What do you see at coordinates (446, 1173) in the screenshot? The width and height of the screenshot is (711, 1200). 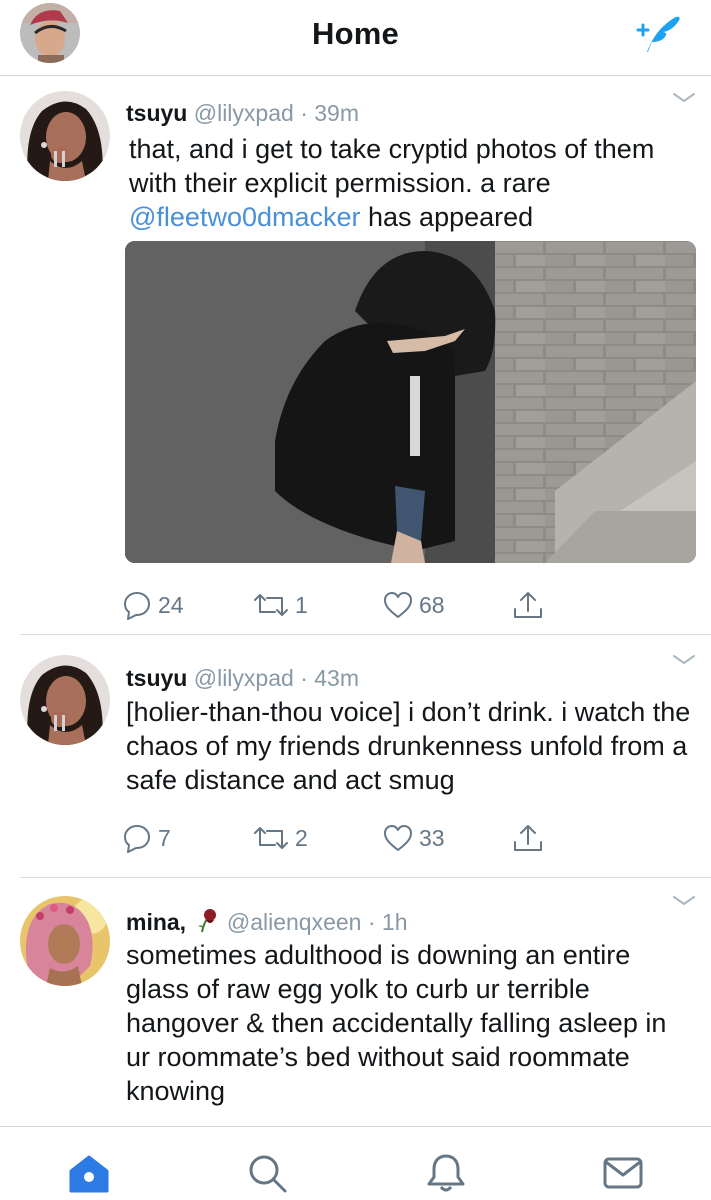 I see `notifications-bell-icon` at bounding box center [446, 1173].